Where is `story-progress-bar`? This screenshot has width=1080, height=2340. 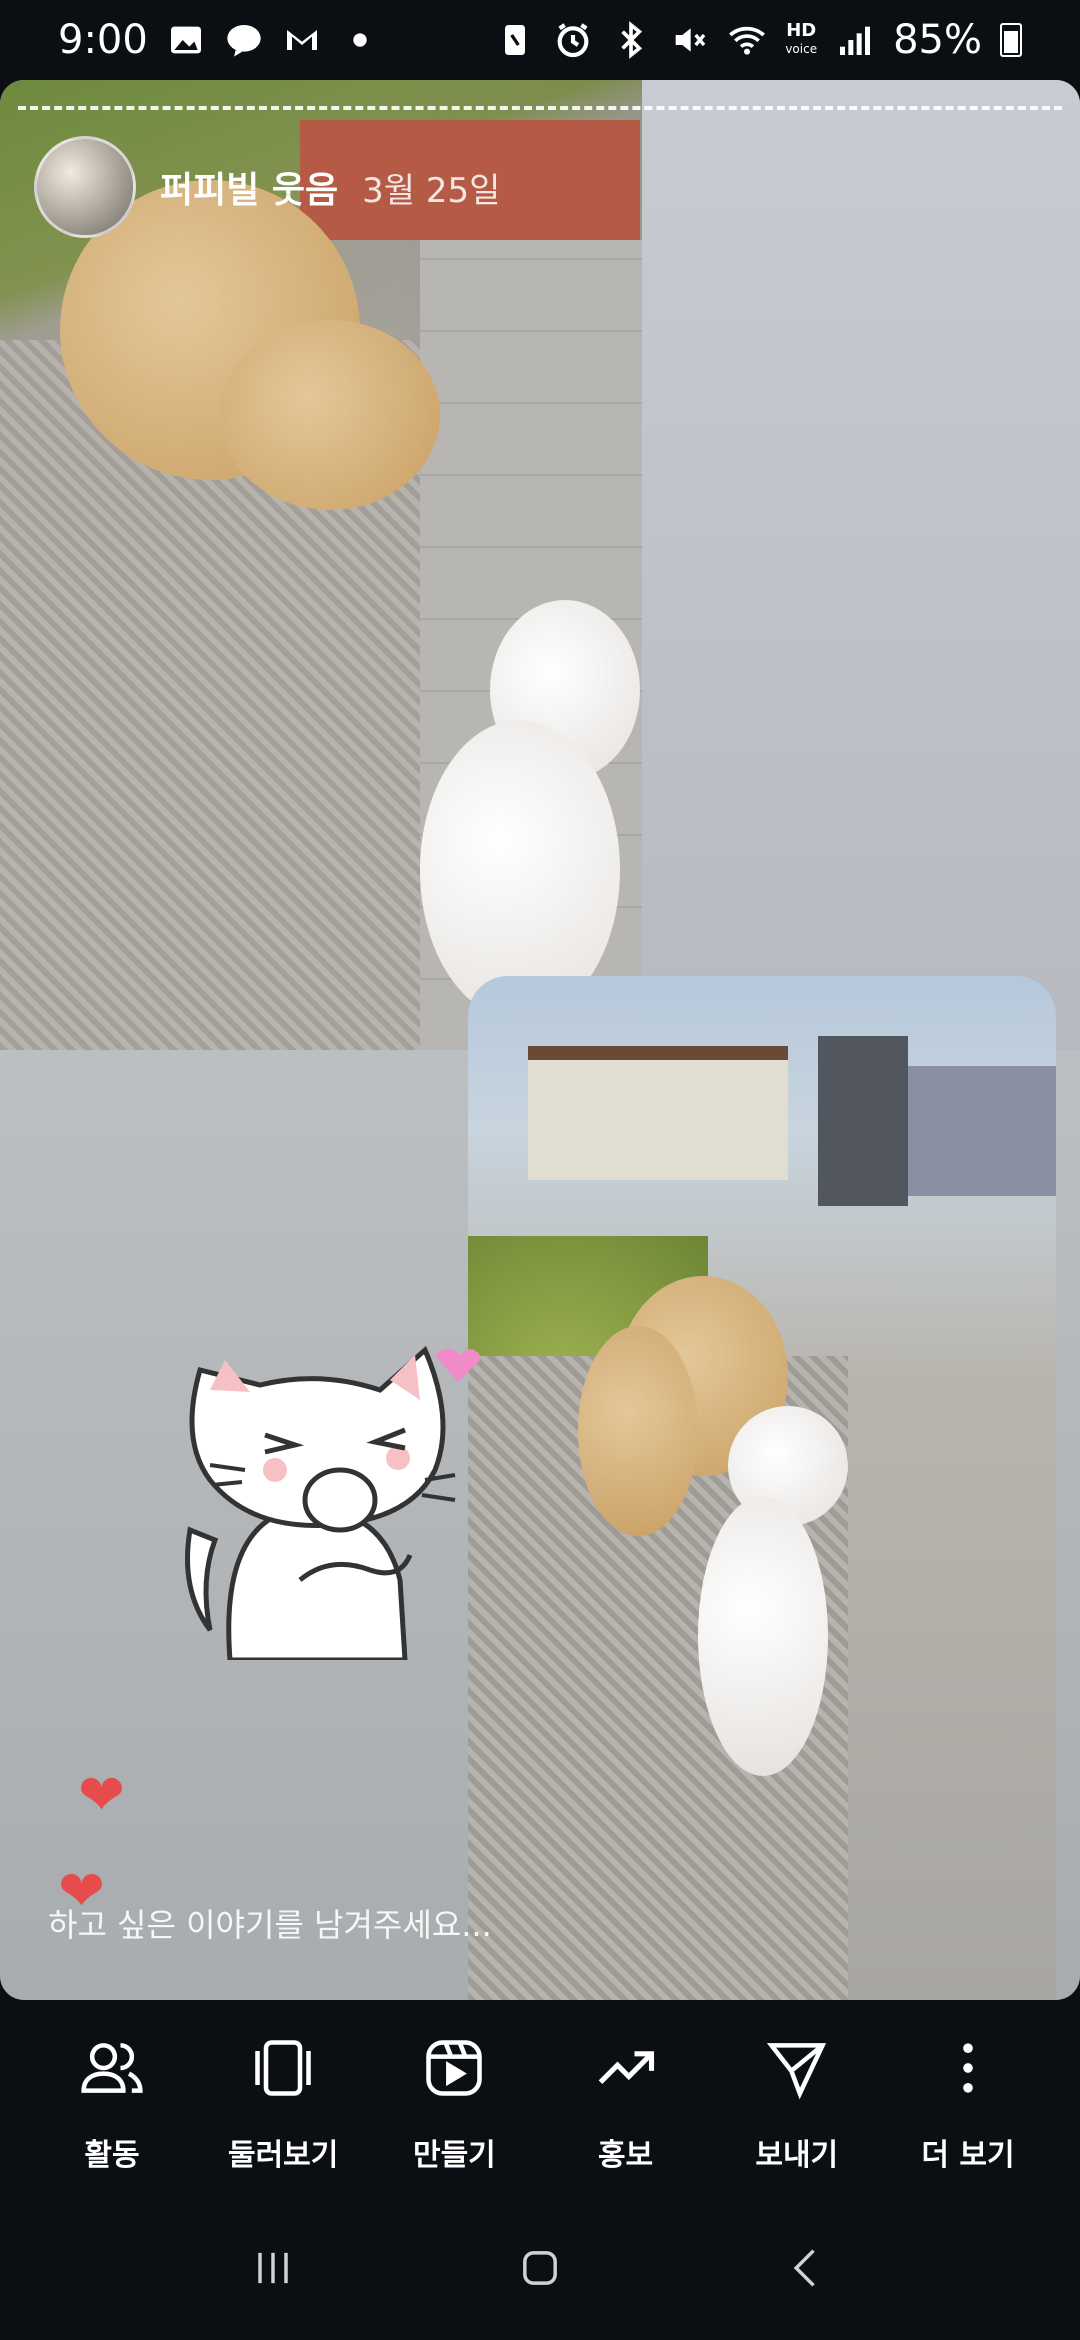 story-progress-bar is located at coordinates (540, 108).